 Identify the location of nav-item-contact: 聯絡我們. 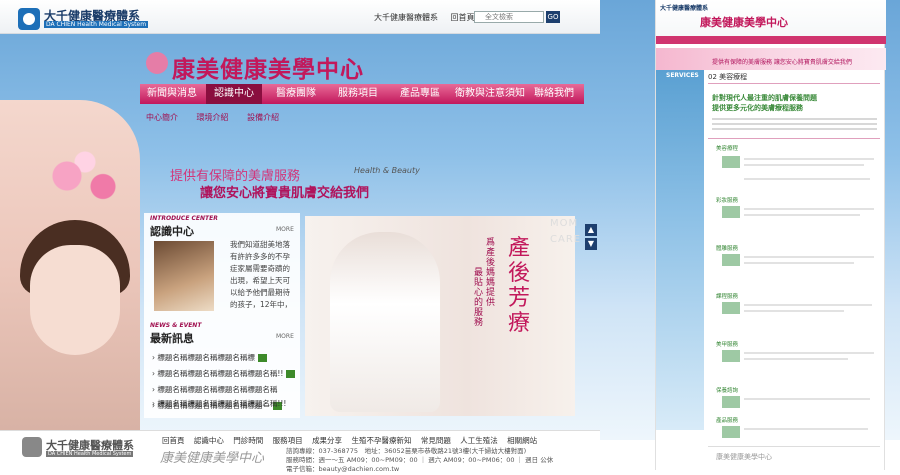
(554, 94).